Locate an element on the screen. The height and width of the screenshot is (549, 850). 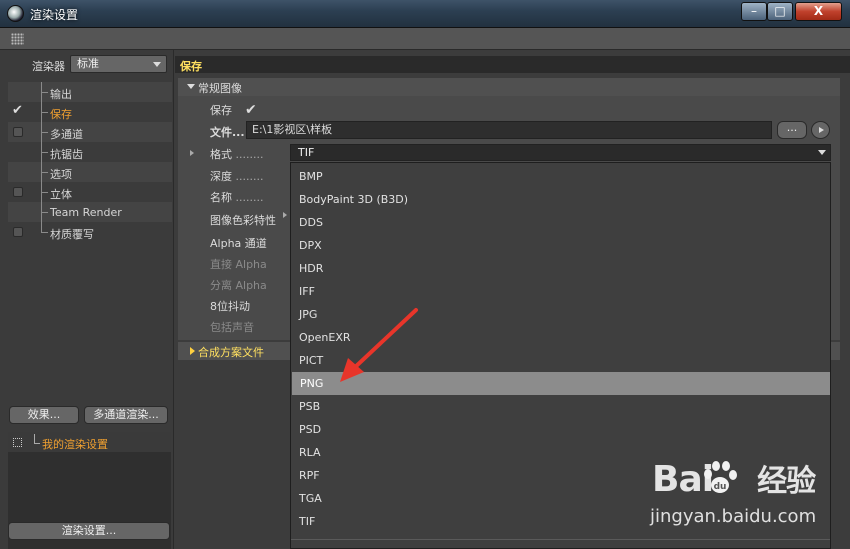
checkmark-icon: ✔ is located at coordinates (17, 110).